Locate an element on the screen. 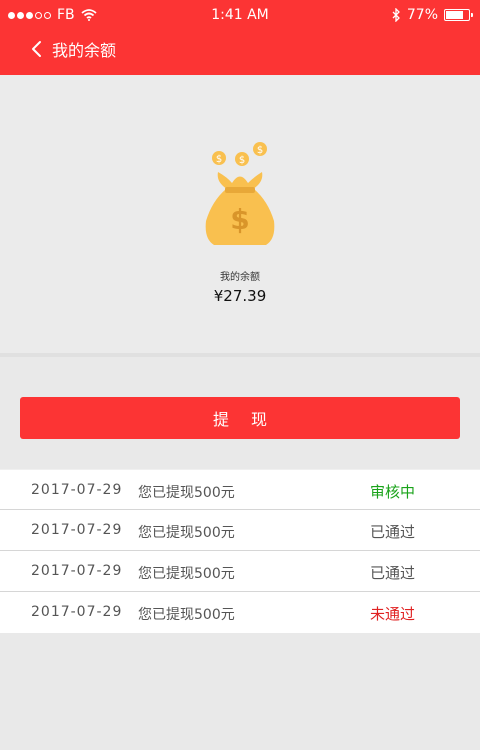  record-row: 2017-07-29 您已提现500元 未通过 is located at coordinates (240, 612).